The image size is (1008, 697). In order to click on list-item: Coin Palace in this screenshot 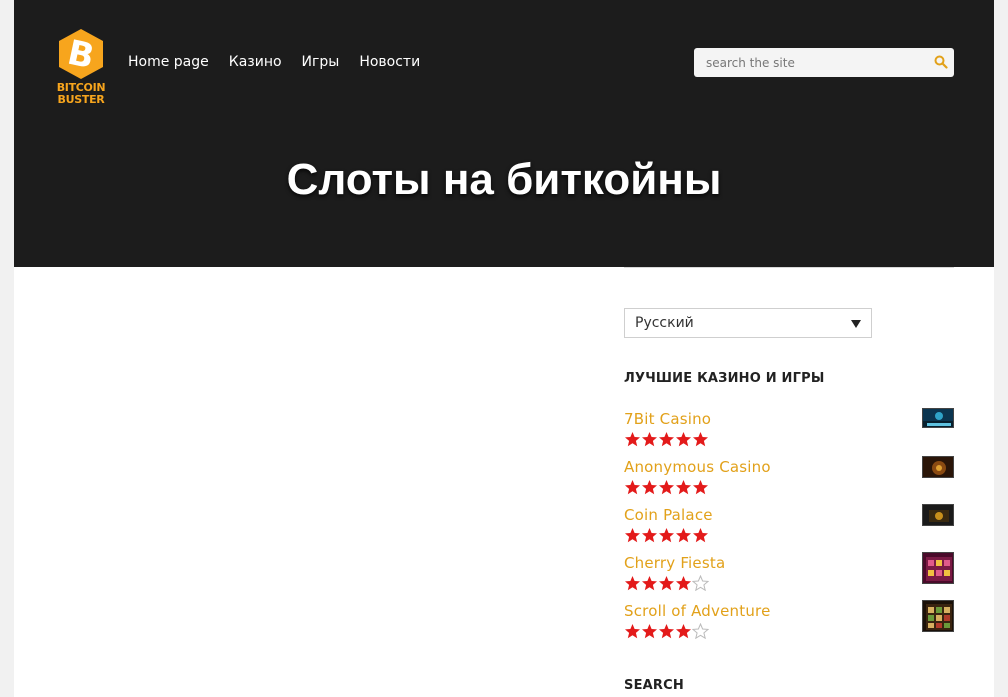, I will do `click(789, 529)`.